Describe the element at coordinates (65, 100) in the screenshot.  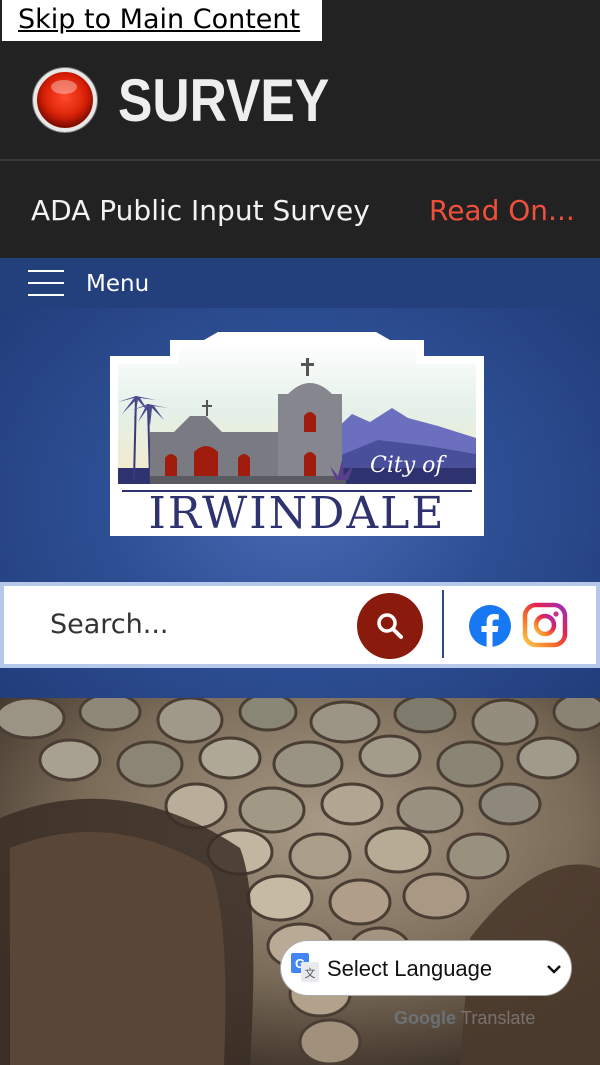
I see `survey-red-dot-icon` at that location.